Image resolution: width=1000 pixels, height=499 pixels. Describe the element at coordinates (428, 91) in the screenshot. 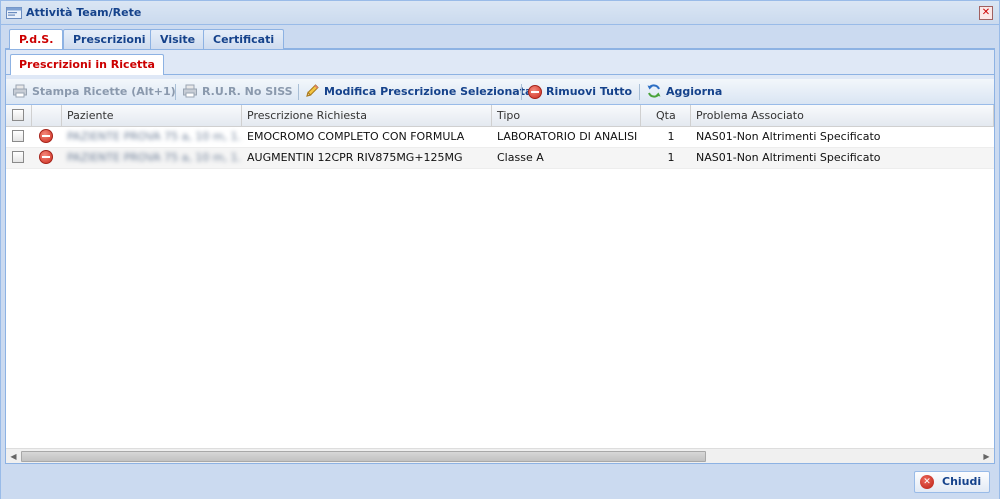

I see `modifica-prescrizione-label: Modifica Prescrizione Selezionata` at that location.